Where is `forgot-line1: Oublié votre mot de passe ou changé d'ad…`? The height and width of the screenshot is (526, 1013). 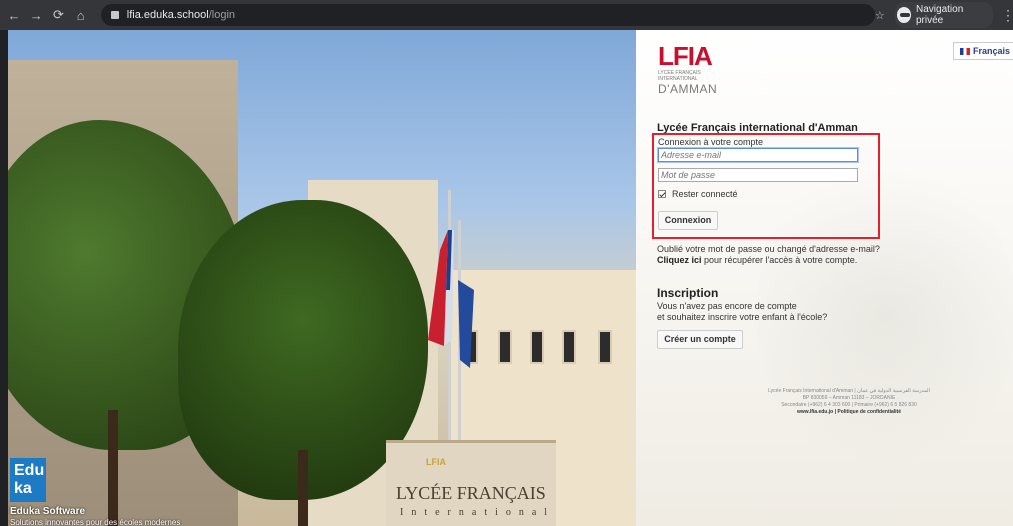
forgot-line1: Oublié votre mot de passe ou changé d'ad… is located at coordinates (768, 249).